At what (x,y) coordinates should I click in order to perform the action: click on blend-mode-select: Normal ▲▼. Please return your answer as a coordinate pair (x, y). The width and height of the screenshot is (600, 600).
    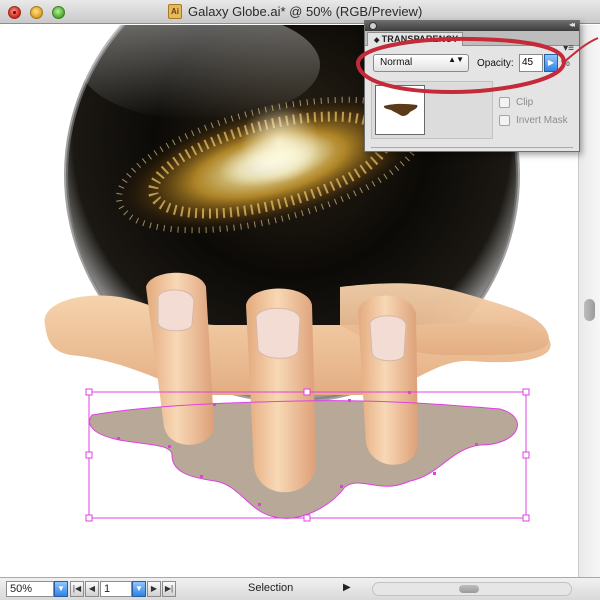
    Looking at the image, I should click on (421, 63).